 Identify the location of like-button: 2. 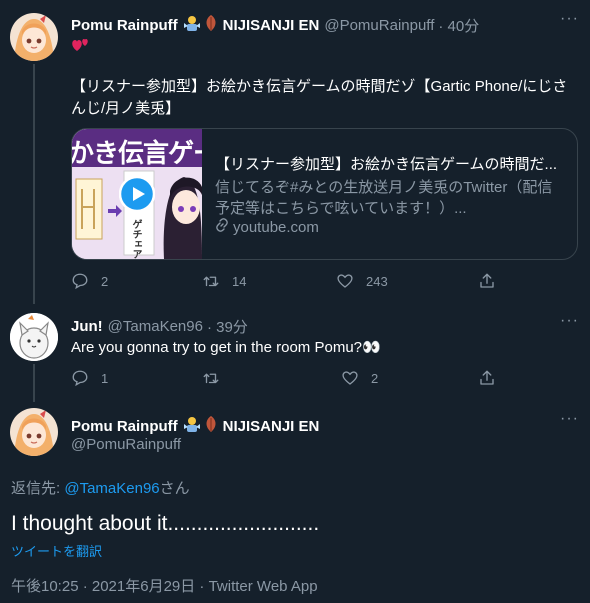
(359, 378).